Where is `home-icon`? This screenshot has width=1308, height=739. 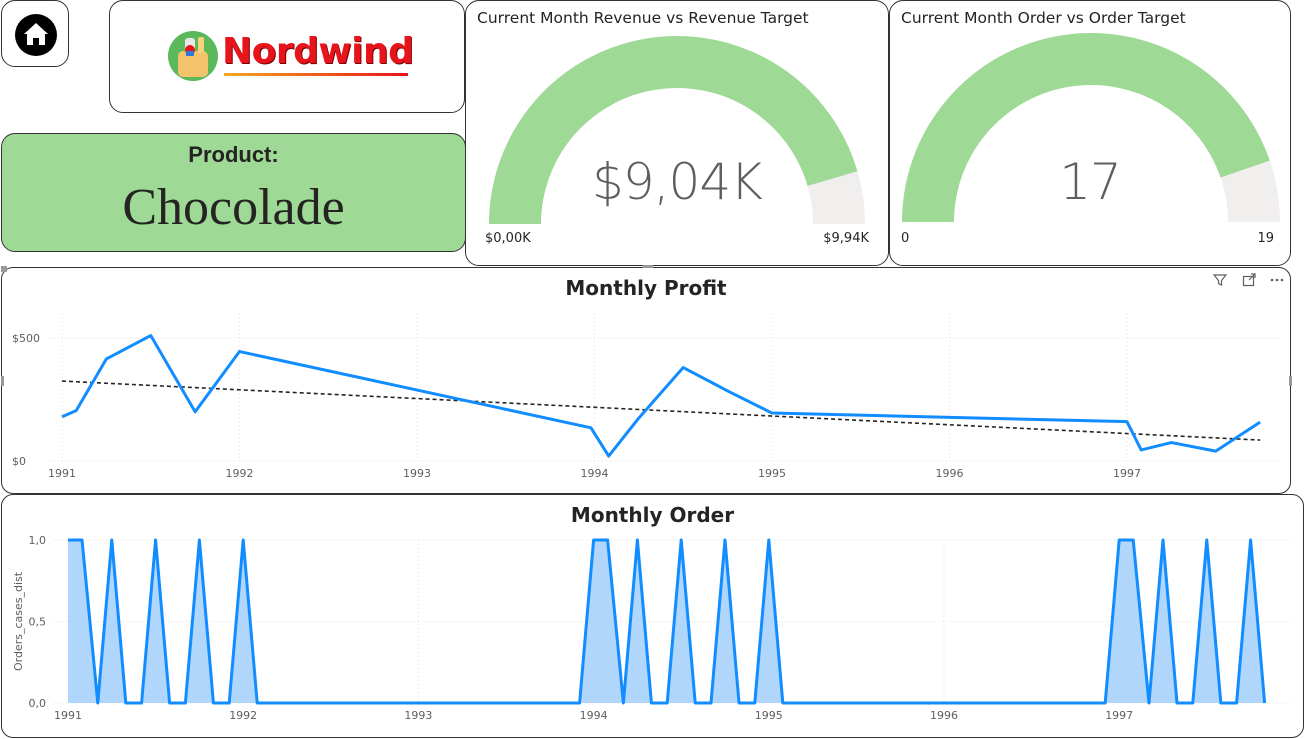
home-icon is located at coordinates (36, 35).